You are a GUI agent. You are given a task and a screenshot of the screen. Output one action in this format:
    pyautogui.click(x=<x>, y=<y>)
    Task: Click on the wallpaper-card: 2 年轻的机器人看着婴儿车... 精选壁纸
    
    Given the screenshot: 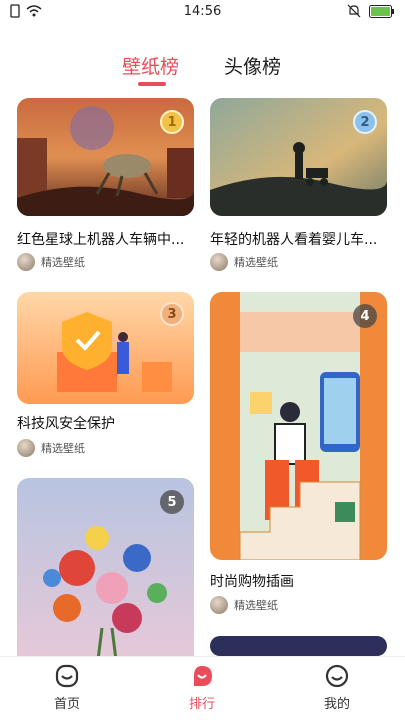 What is the action you would take?
    pyautogui.click(x=298, y=185)
    